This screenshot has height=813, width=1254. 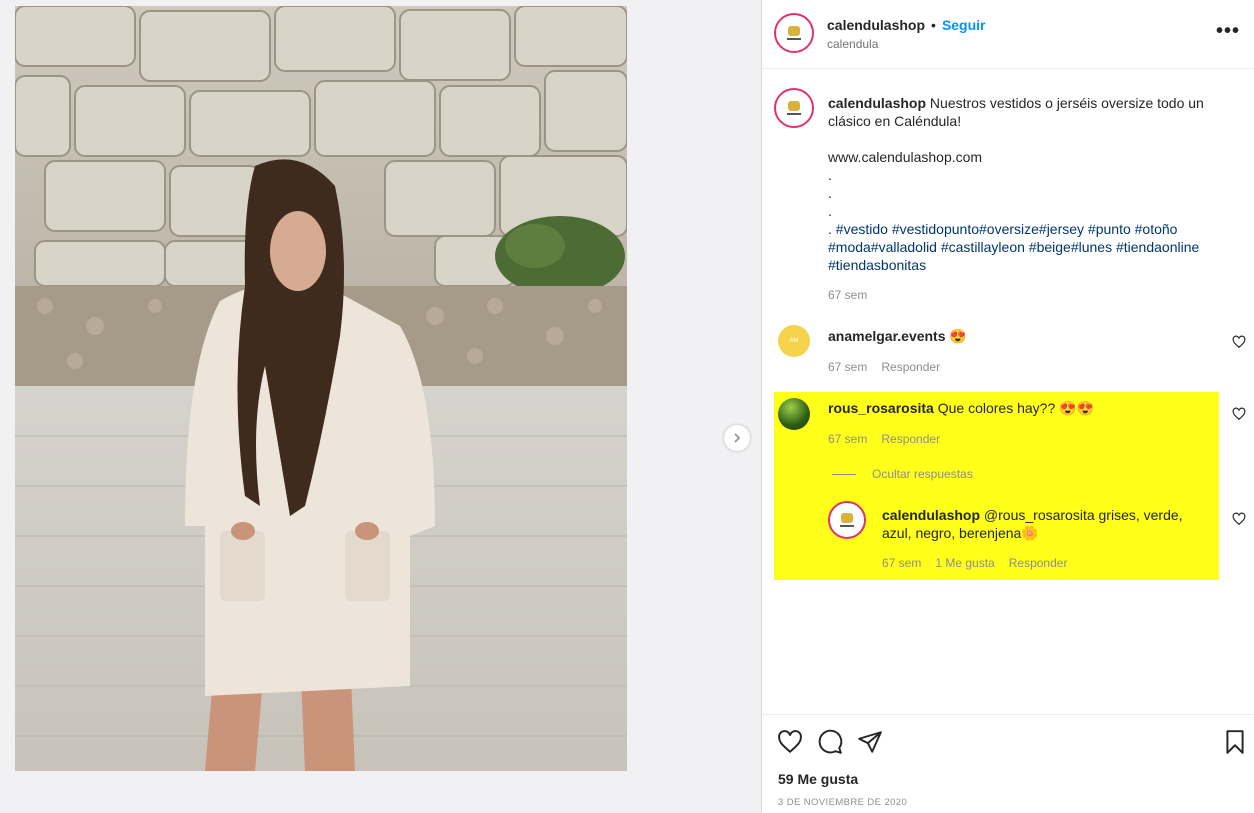 I want to click on caption-username: calendulashop, so click(x=877, y=103).